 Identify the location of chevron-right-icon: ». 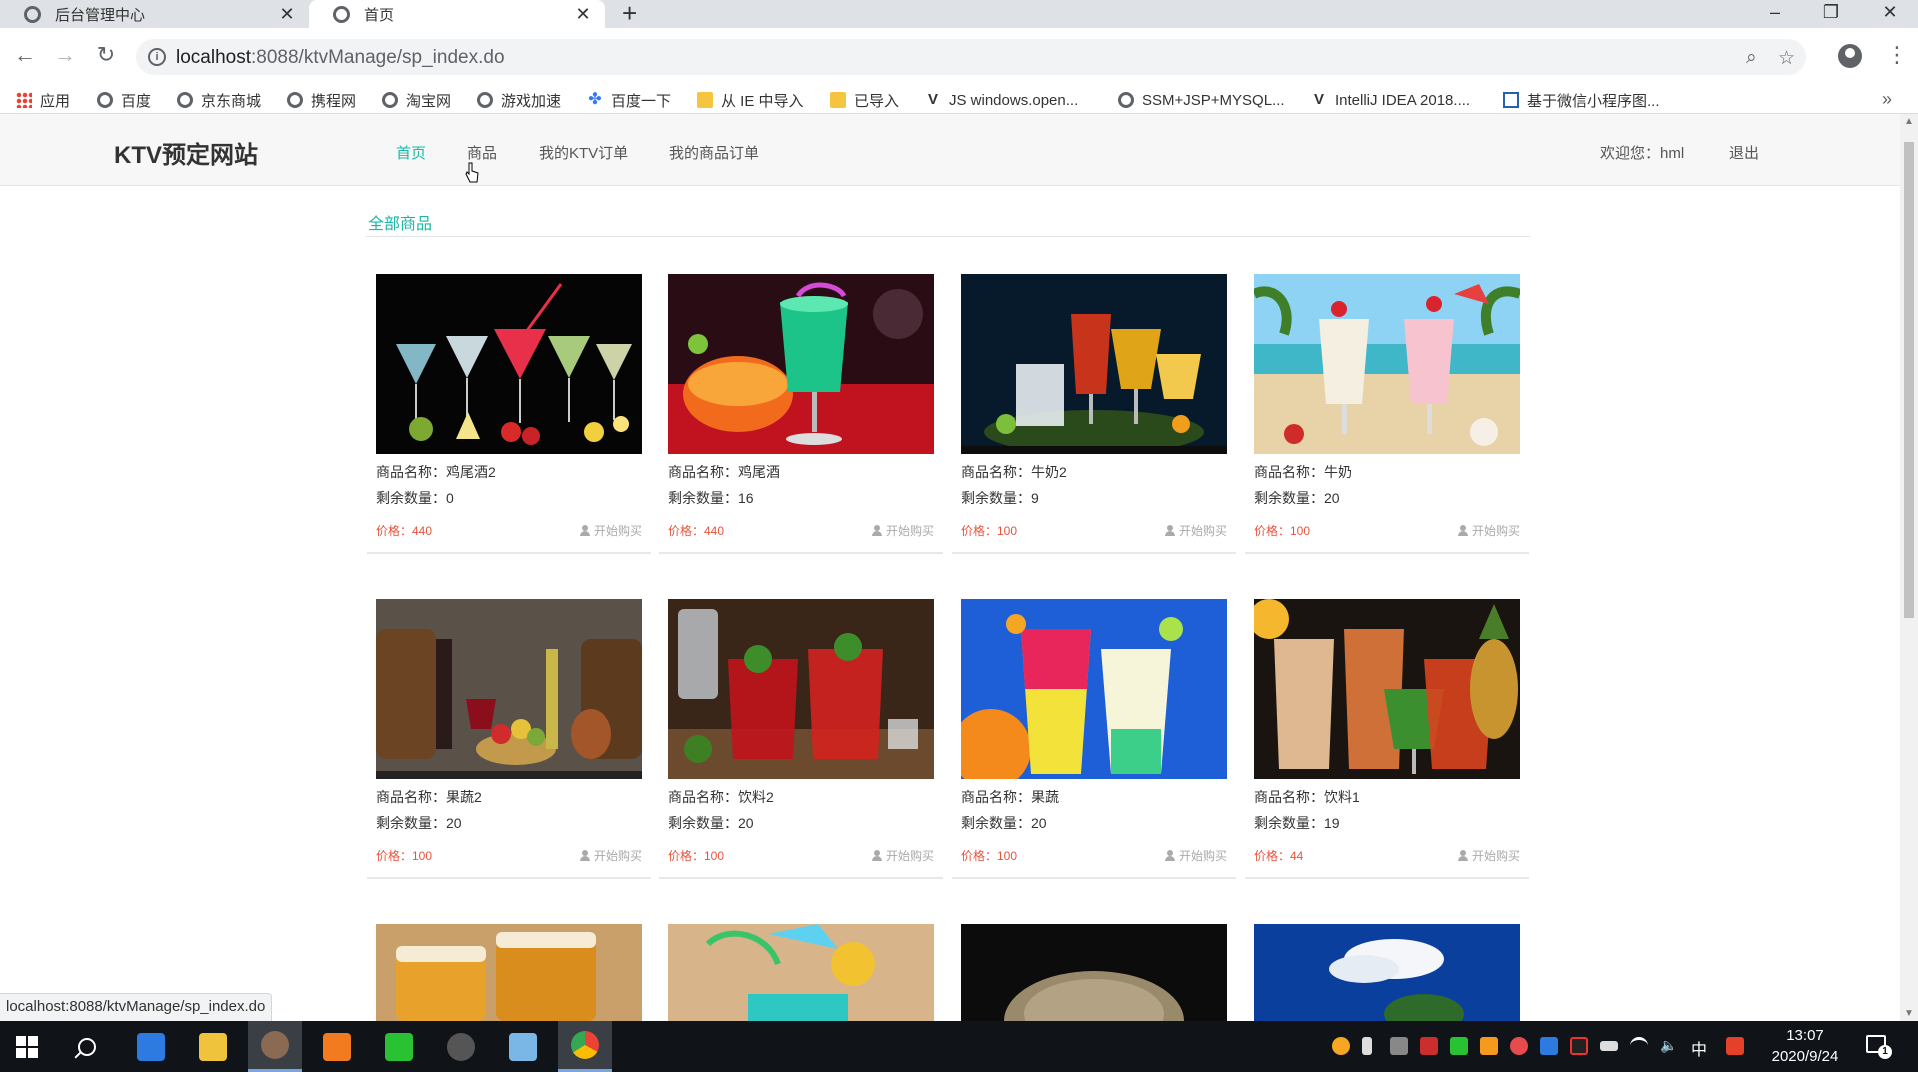
(1887, 100).